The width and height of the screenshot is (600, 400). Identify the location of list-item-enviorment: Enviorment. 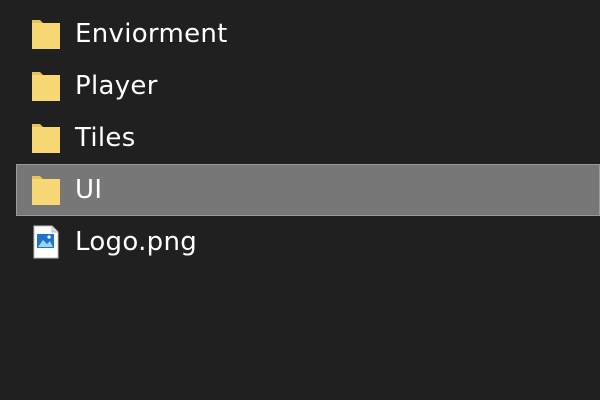
(300, 34).